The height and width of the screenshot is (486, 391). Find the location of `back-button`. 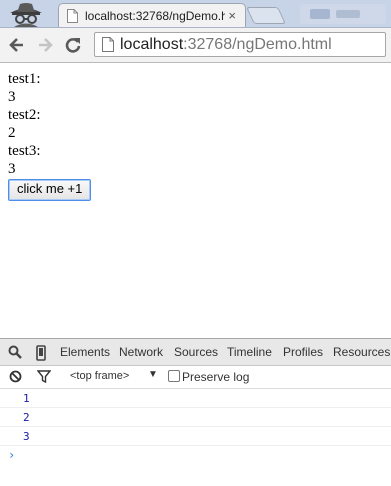

back-button is located at coordinates (17, 46).